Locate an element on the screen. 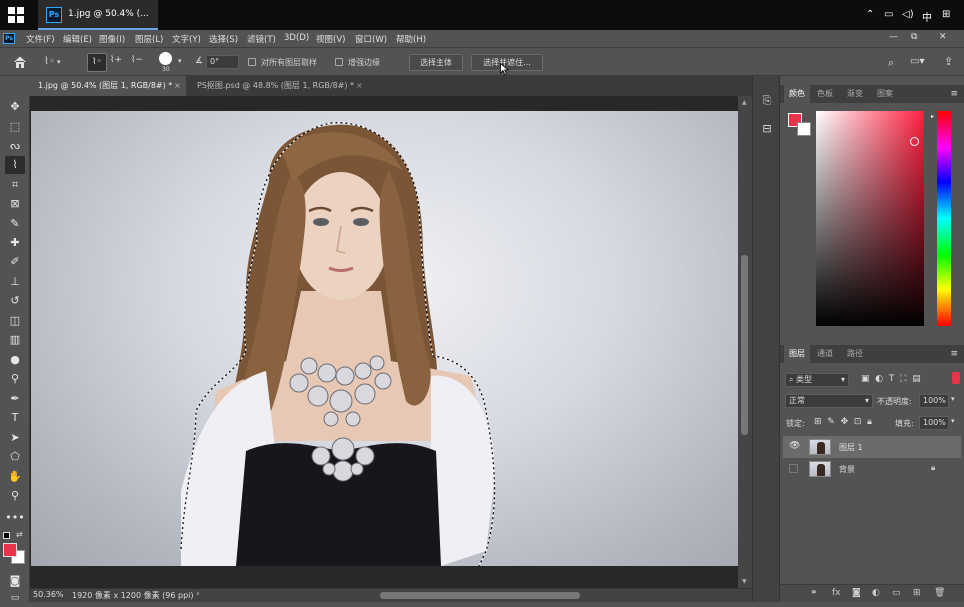  blend-mode-select: 正常 ▾ is located at coordinates (829, 401).